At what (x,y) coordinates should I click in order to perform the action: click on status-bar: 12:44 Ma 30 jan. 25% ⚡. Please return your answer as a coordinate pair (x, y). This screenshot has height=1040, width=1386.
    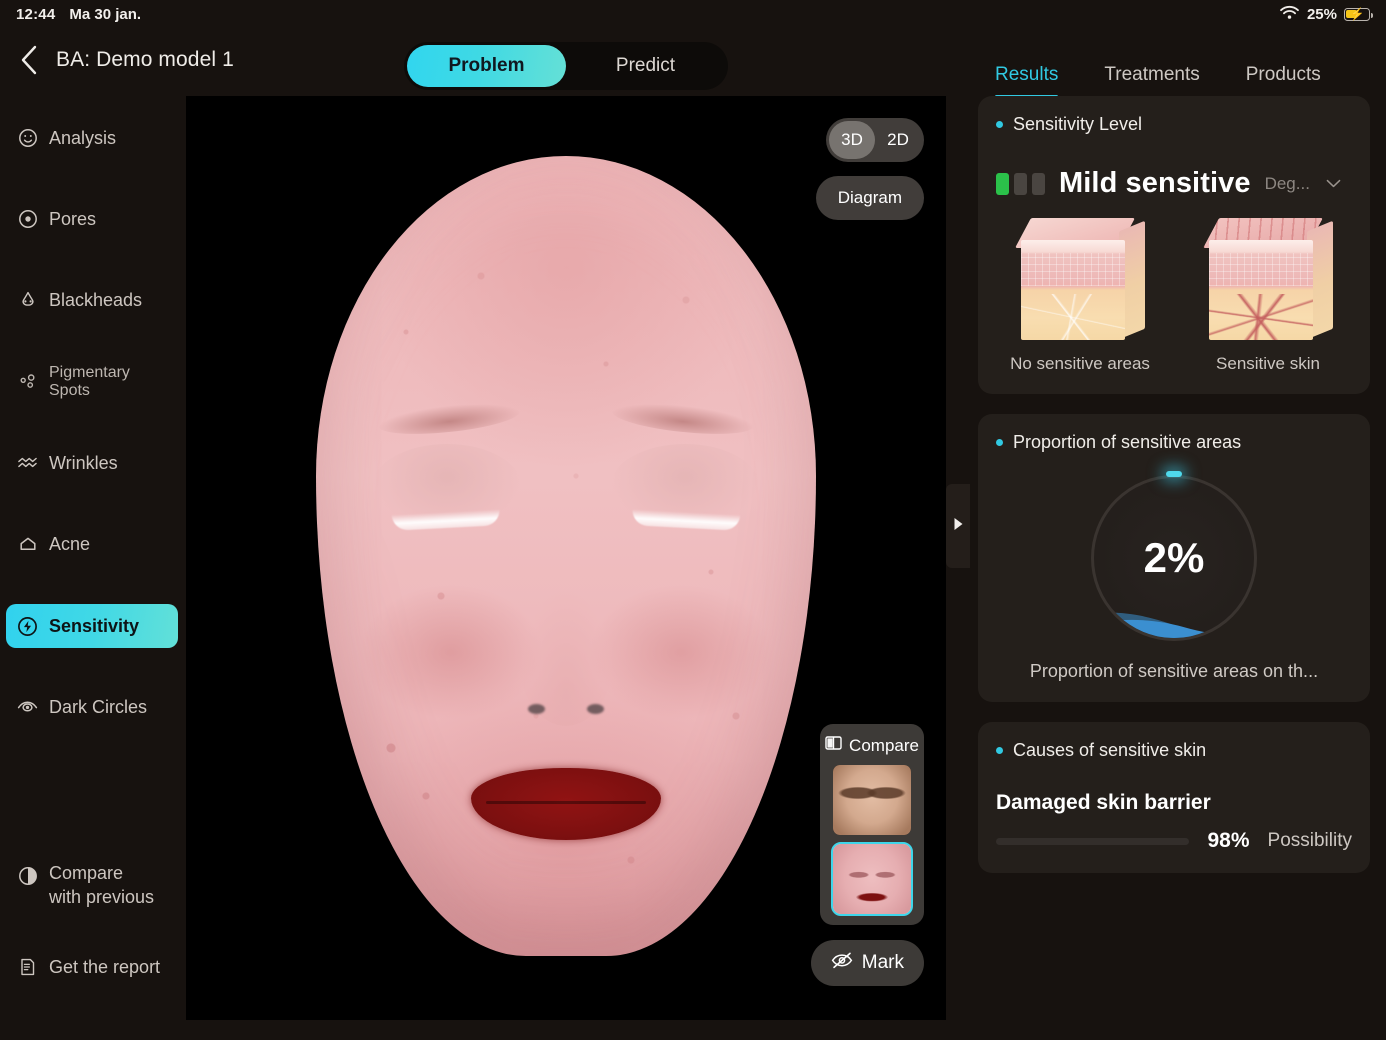
    Looking at the image, I should click on (693, 14).